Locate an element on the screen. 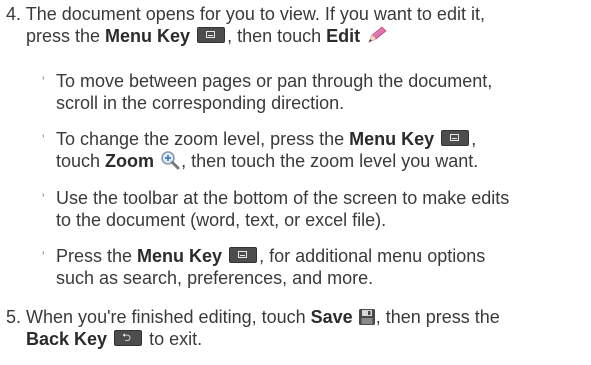  magnifier-zoom-icon is located at coordinates (170, 160).